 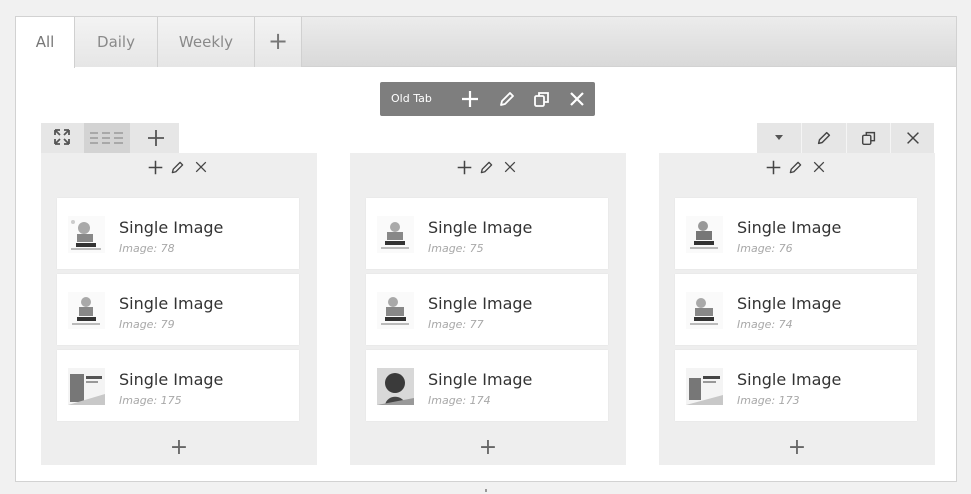 I want to click on widget-card: Single Image Image: 74, so click(x=796, y=309).